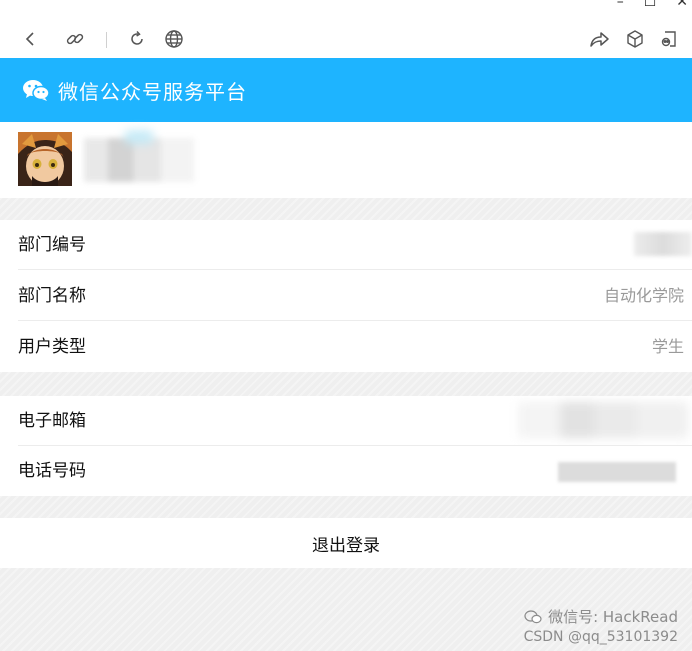 The image size is (692, 651). Describe the element at coordinates (137, 39) in the screenshot. I see `refresh-icon` at that location.